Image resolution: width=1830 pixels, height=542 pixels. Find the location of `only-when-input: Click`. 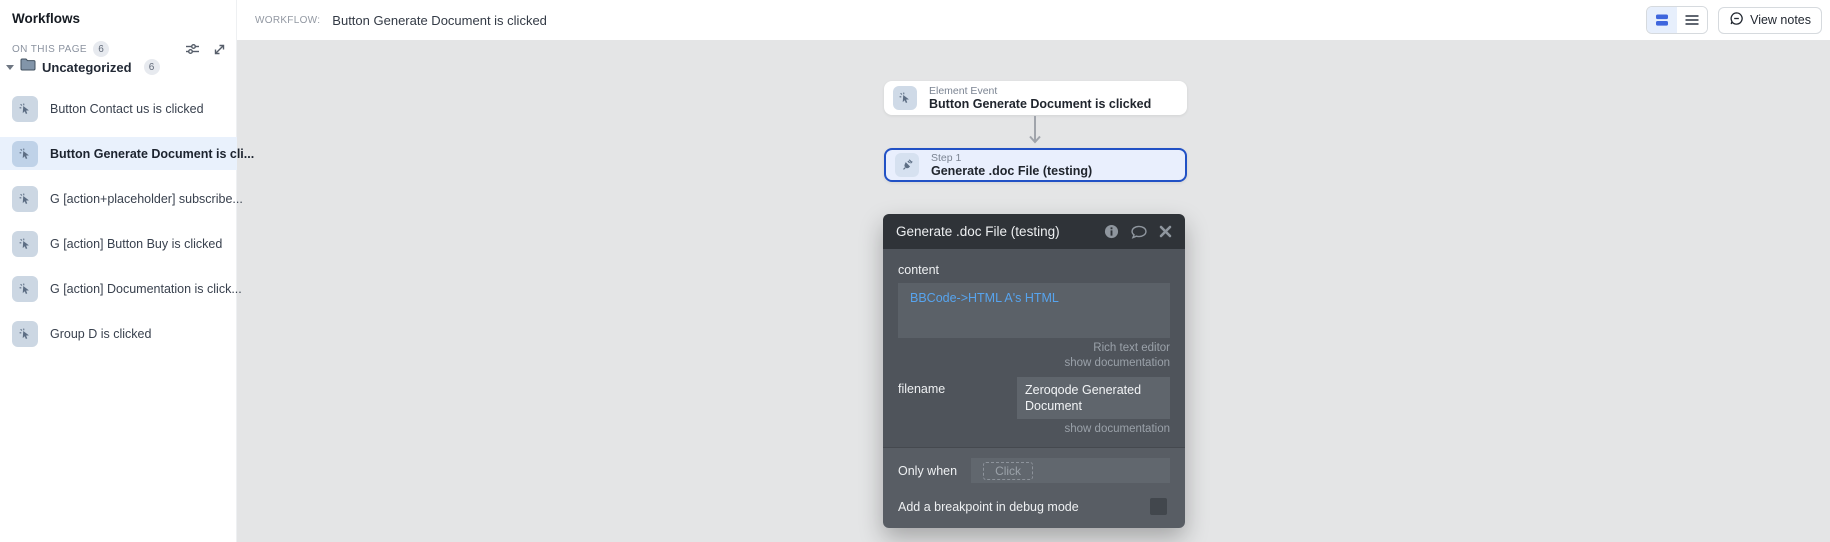

only-when-input: Click is located at coordinates (1070, 470).